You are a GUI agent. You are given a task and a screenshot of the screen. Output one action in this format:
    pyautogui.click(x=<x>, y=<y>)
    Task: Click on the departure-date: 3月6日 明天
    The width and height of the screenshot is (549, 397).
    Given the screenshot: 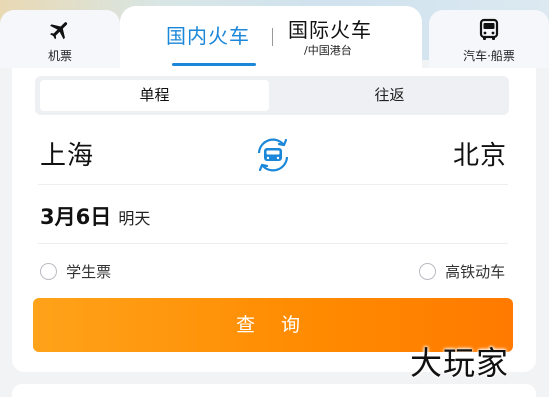 What is the action you would take?
    pyautogui.click(x=95, y=216)
    